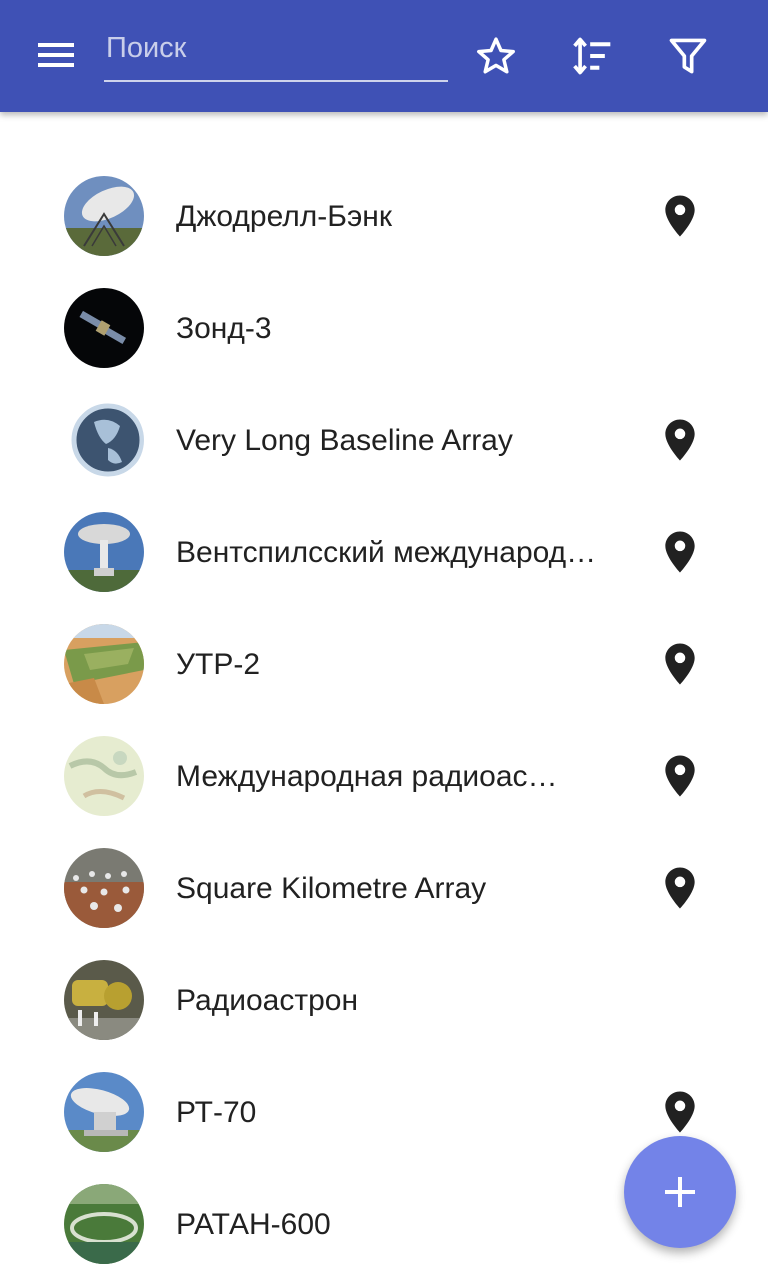 The height and width of the screenshot is (1280, 768). What do you see at coordinates (384, 664) in the screenshot?
I see `list-item: УТР-2` at bounding box center [384, 664].